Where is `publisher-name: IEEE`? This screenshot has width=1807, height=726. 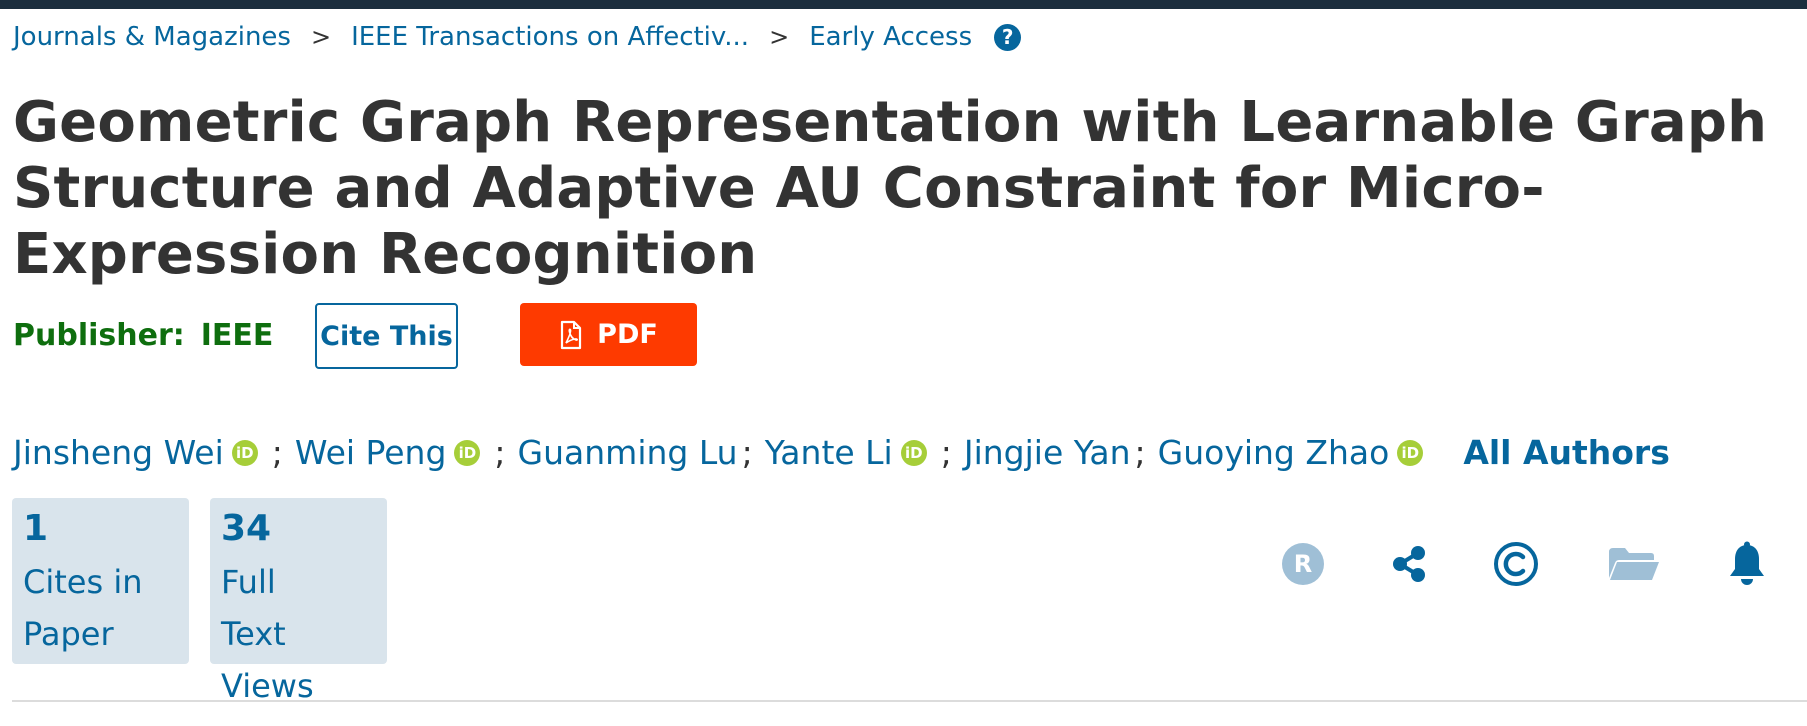 publisher-name: IEEE is located at coordinates (237, 335).